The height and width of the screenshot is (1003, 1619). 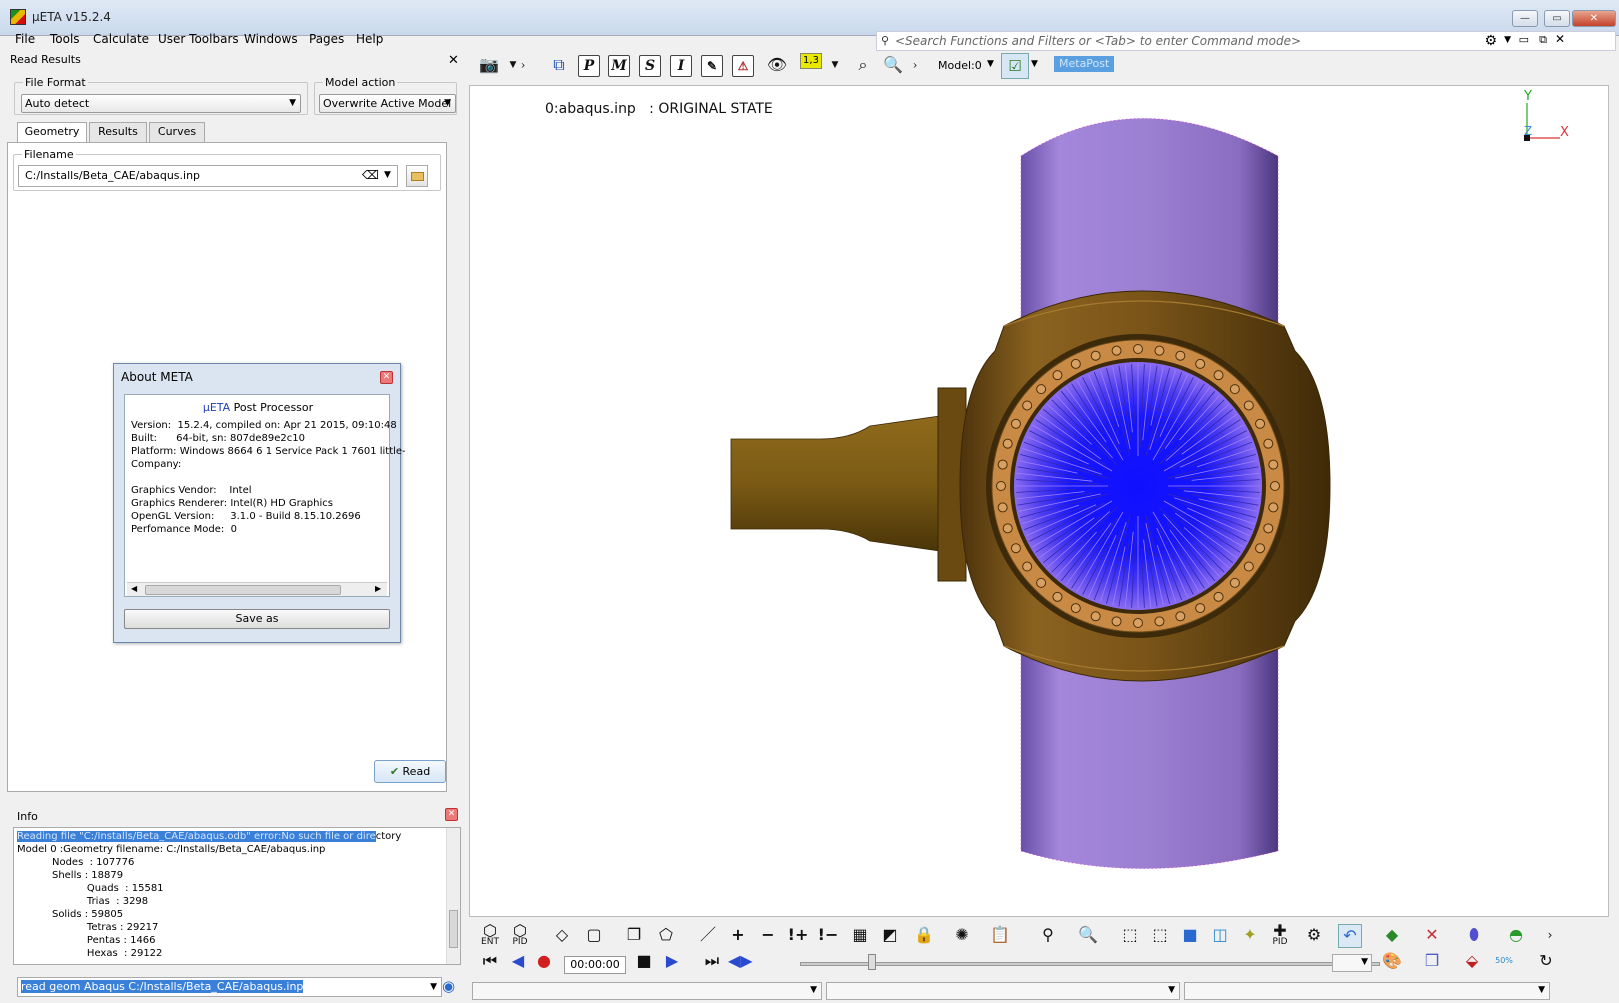 I want to click on transparency-icon: 50%, so click(x=1504, y=962).